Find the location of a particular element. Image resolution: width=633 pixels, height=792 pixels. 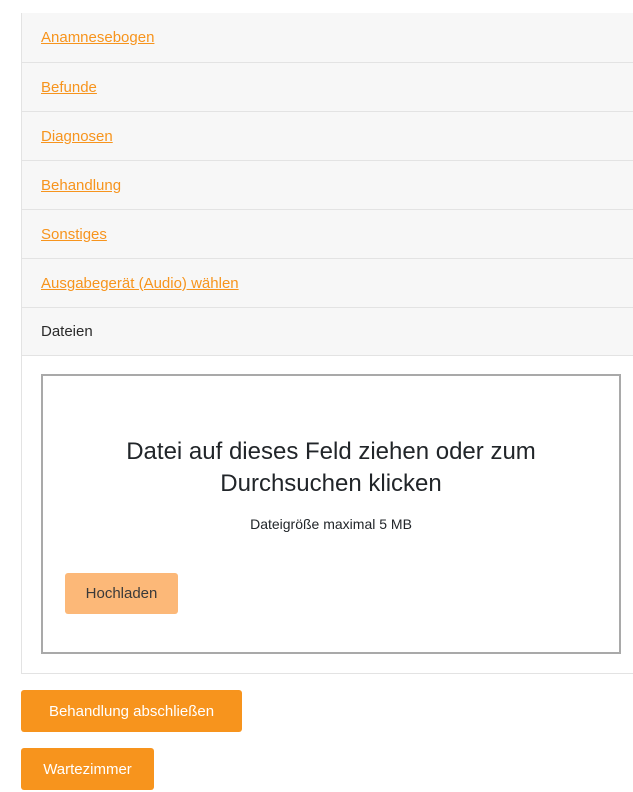

accordion-link-diagnosen: Diagnosen is located at coordinates (77, 136).